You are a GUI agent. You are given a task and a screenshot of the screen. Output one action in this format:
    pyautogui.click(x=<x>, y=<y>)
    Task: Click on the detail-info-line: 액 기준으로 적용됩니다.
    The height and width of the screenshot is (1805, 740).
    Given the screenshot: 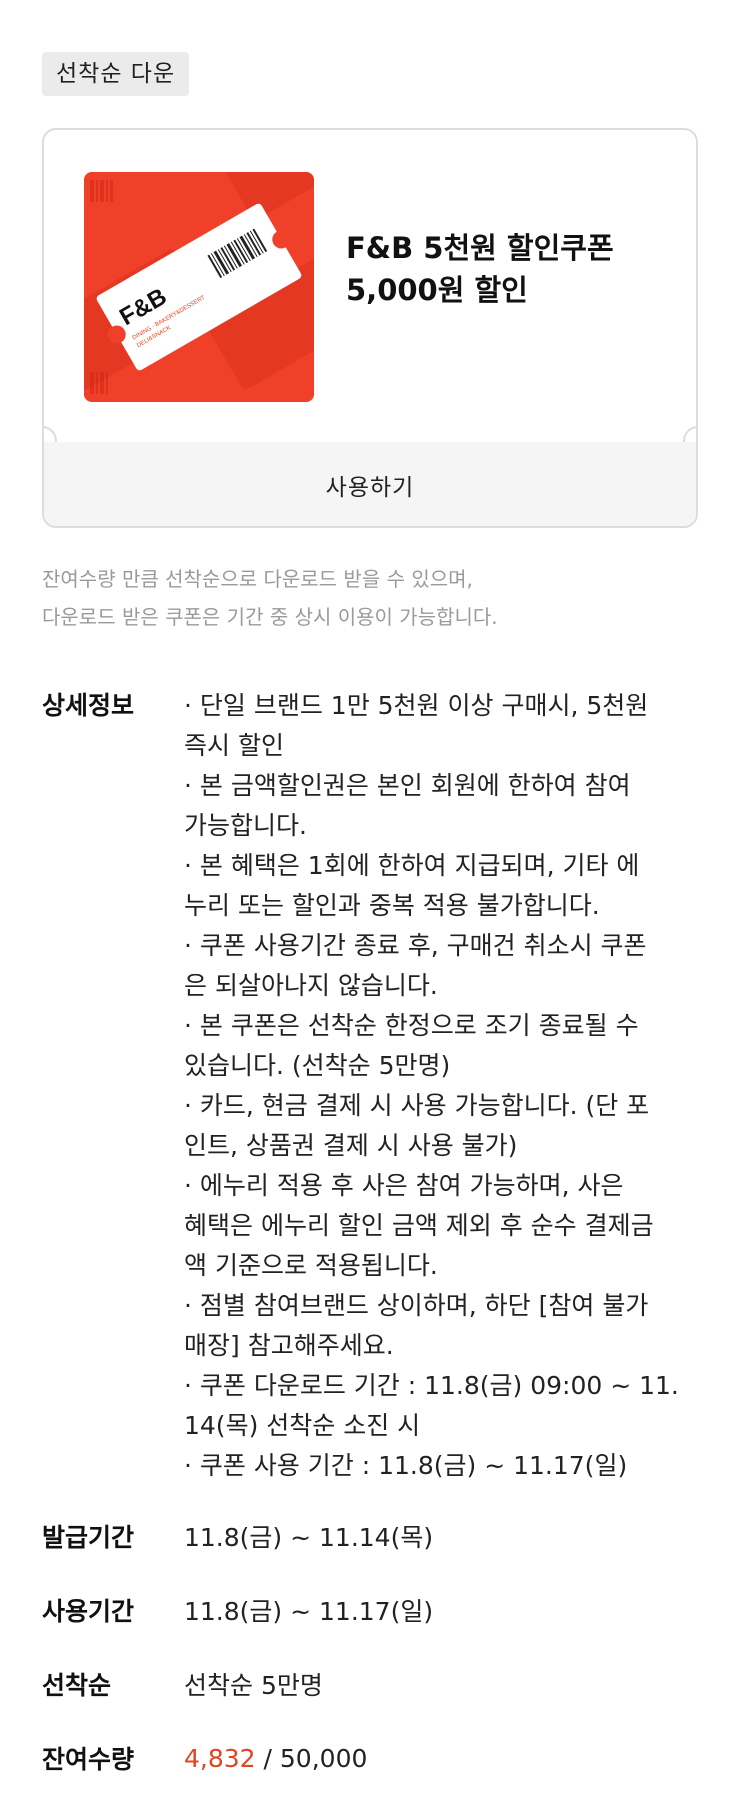 What is the action you would take?
    pyautogui.click(x=311, y=1265)
    